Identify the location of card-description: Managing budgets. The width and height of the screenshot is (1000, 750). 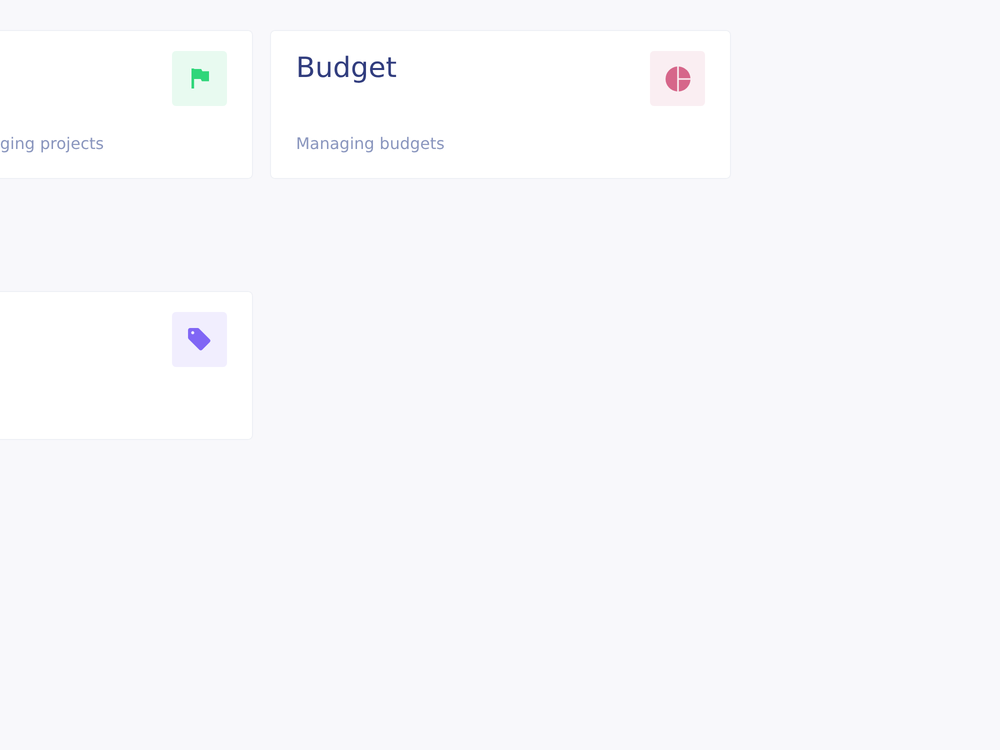
(371, 144).